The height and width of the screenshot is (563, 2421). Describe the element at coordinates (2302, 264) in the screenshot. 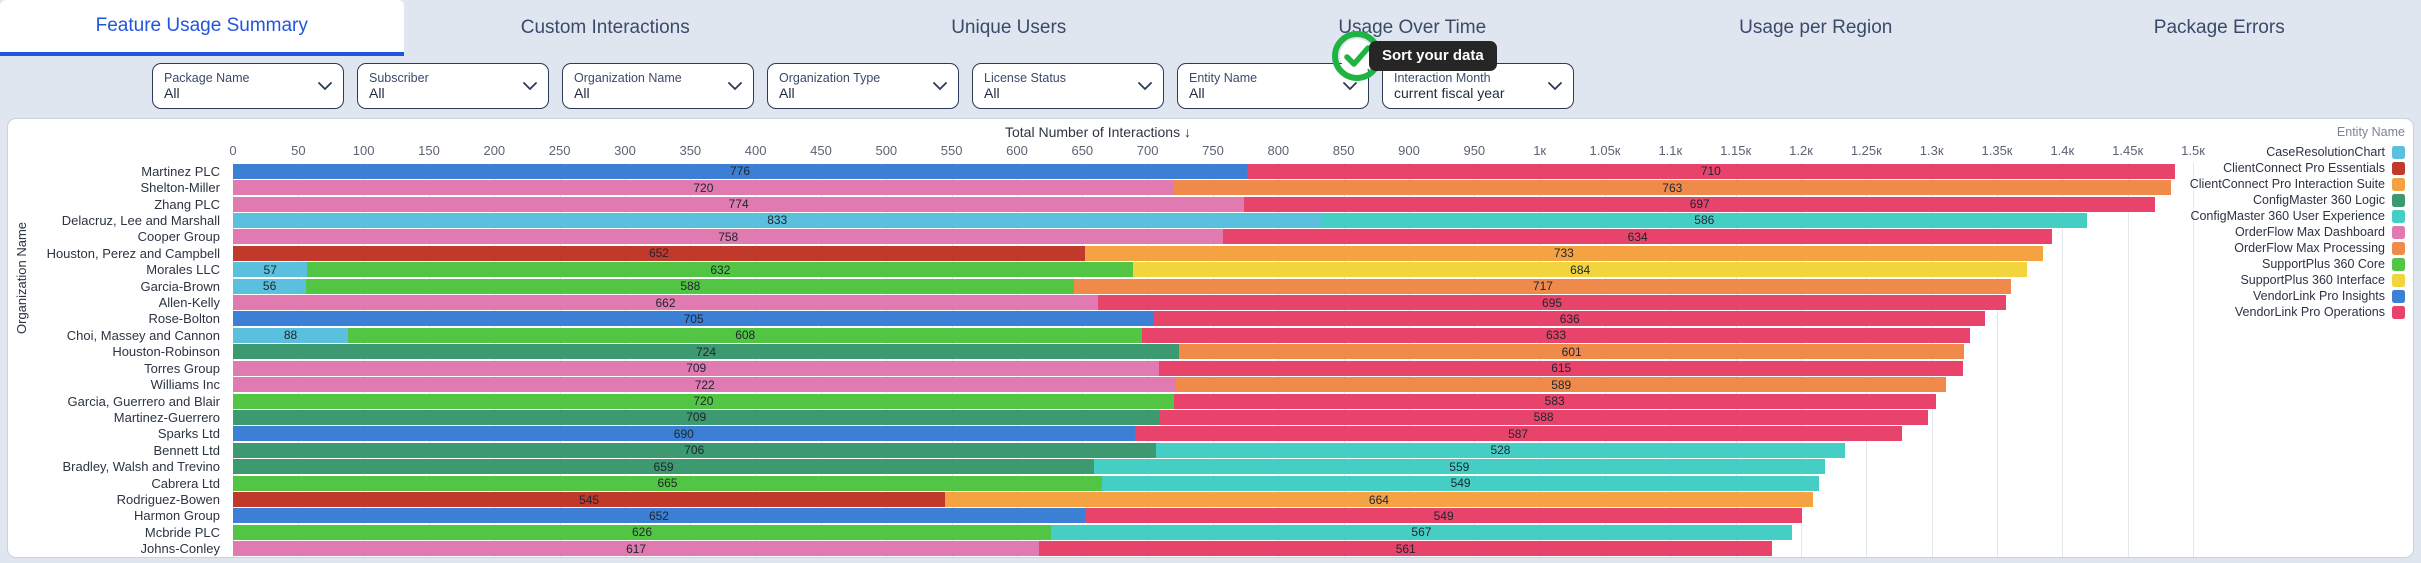

I see `legend-item: SupportPlus 360 Core` at that location.